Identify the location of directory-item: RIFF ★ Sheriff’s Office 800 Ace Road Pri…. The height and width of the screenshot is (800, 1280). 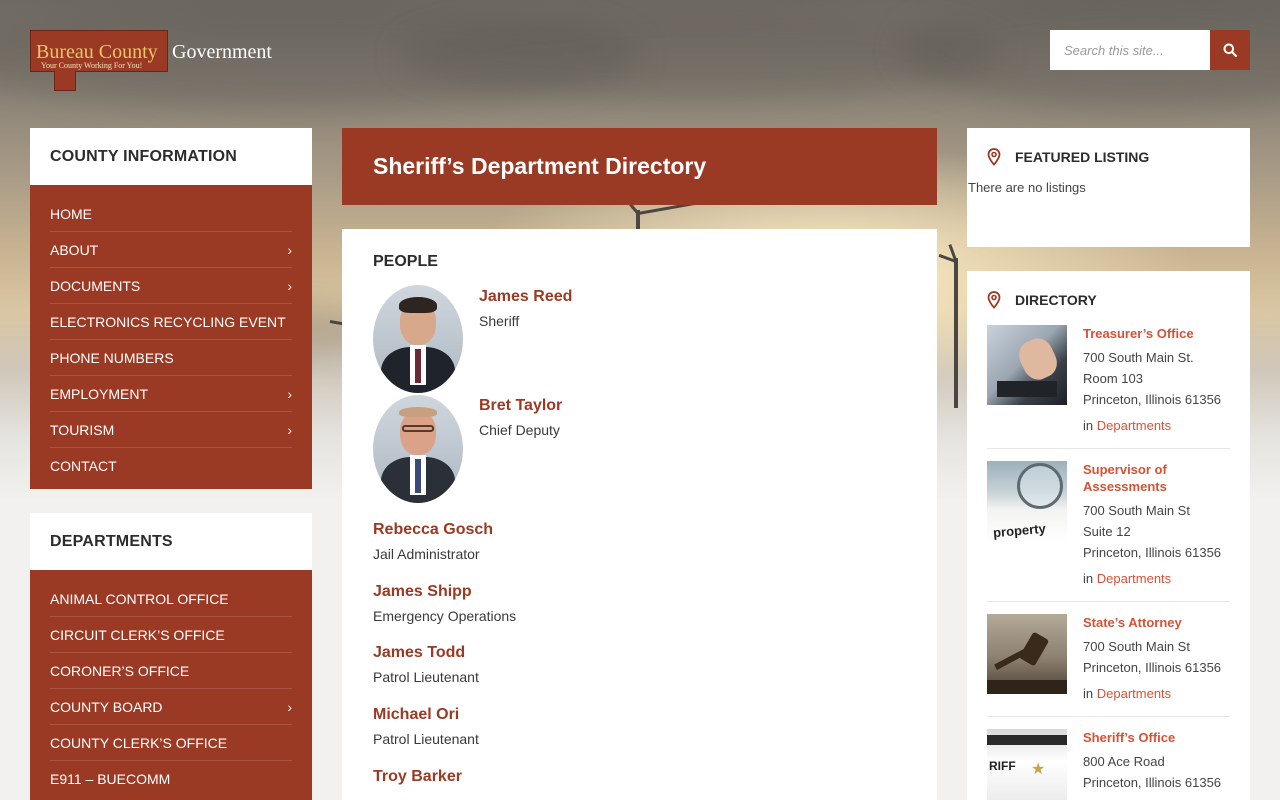
(1108, 764).